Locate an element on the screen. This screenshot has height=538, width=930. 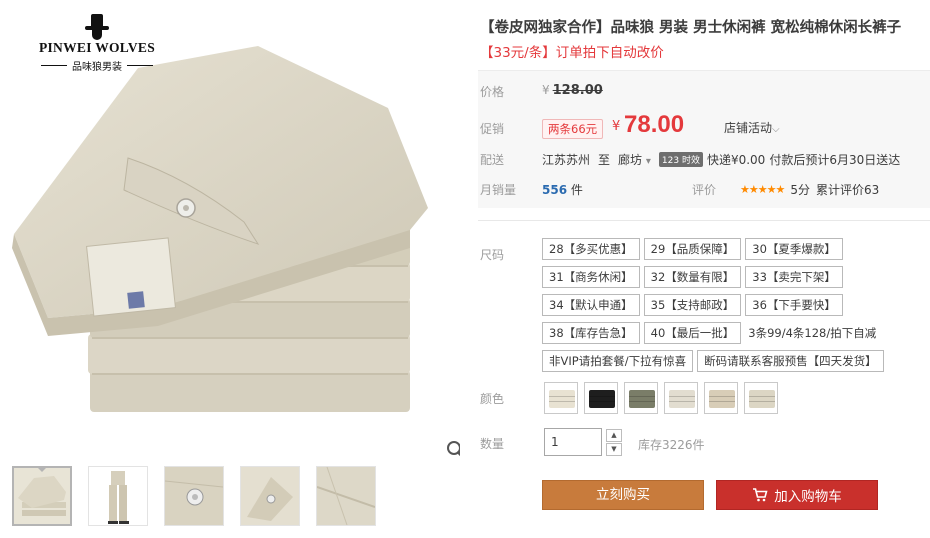
price-label: 价格 is located at coordinates (492, 92).